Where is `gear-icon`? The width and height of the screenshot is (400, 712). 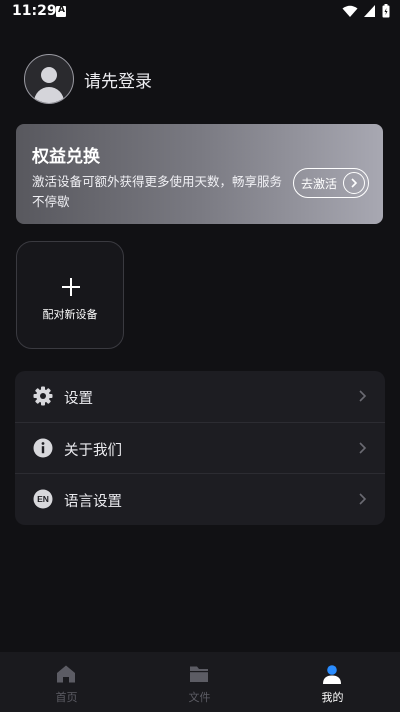
gear-icon is located at coordinates (43, 396).